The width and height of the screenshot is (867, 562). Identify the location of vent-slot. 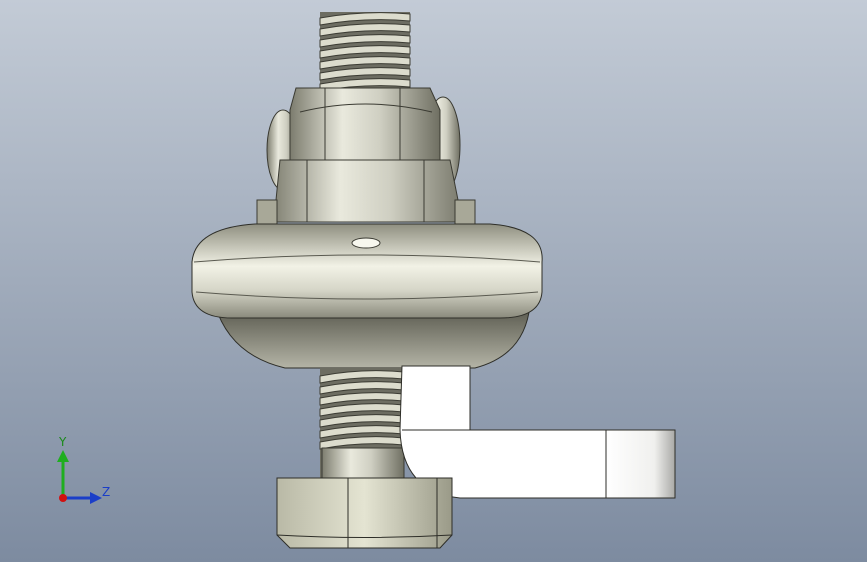
(366, 243).